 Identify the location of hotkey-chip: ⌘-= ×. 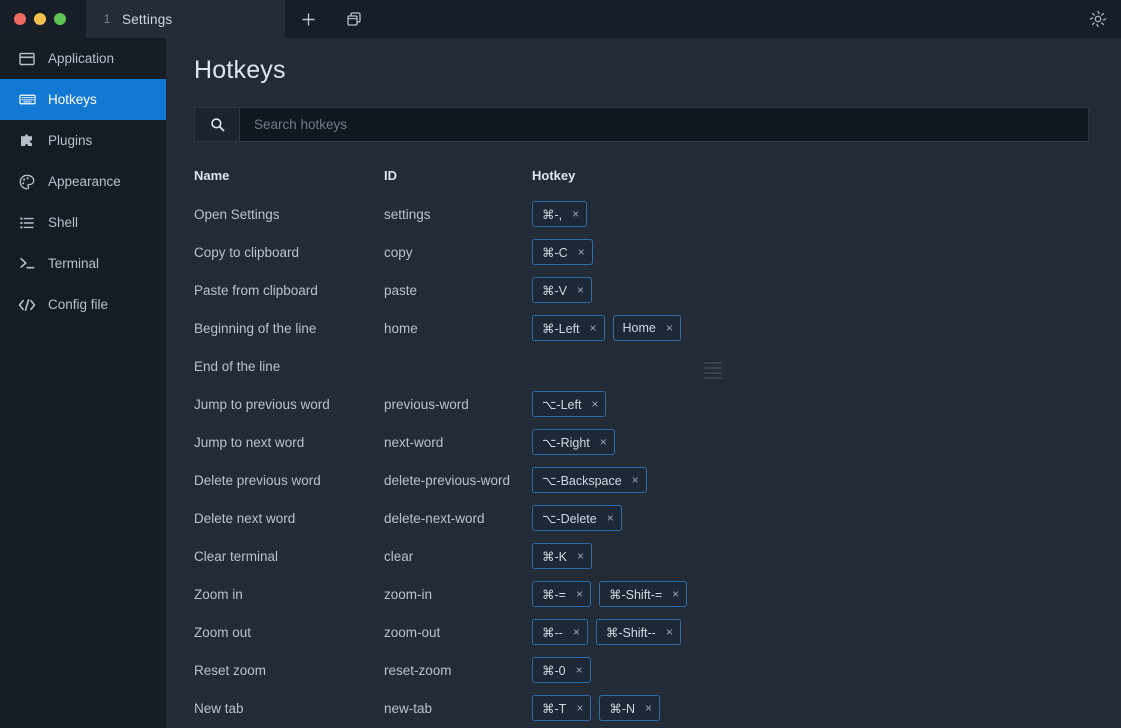
(561, 594).